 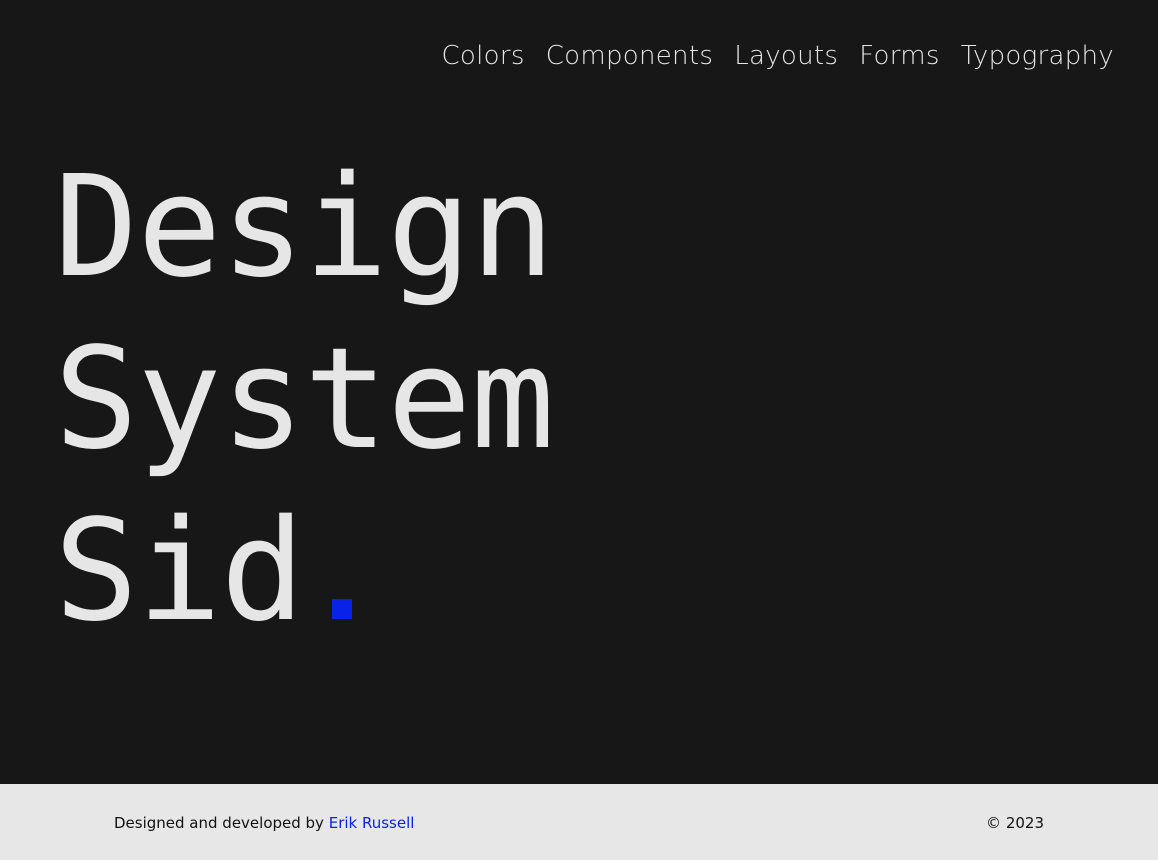 What do you see at coordinates (372, 823) in the screenshot?
I see `author-link: Erik Russell` at bounding box center [372, 823].